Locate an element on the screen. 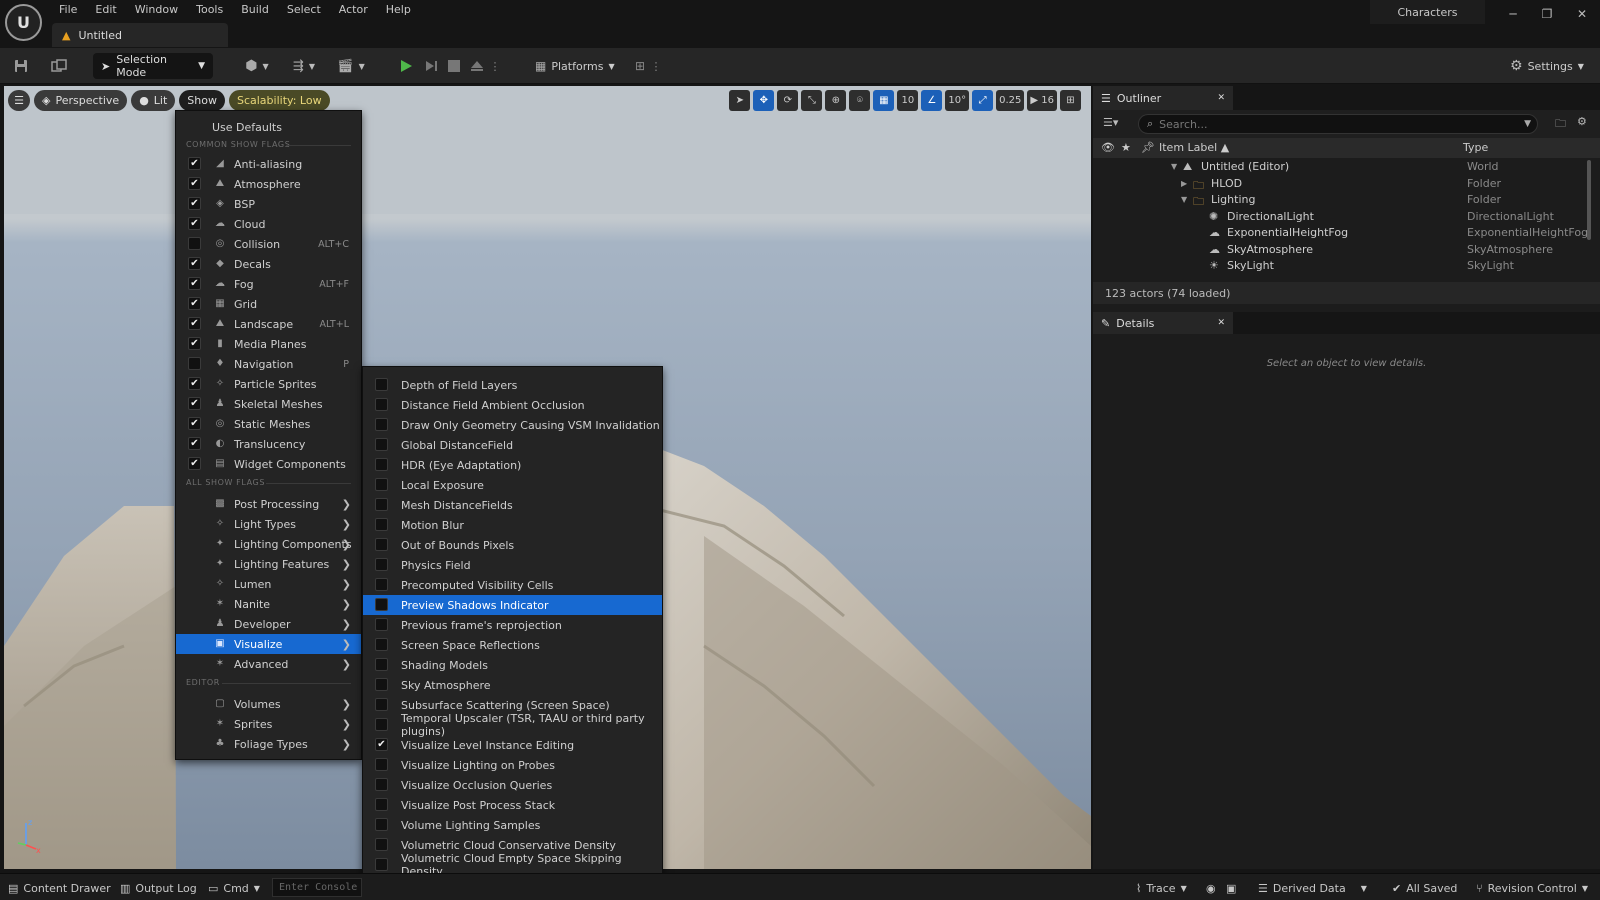  add-folder-icon: 🗀︎ is located at coordinates (1560, 124).